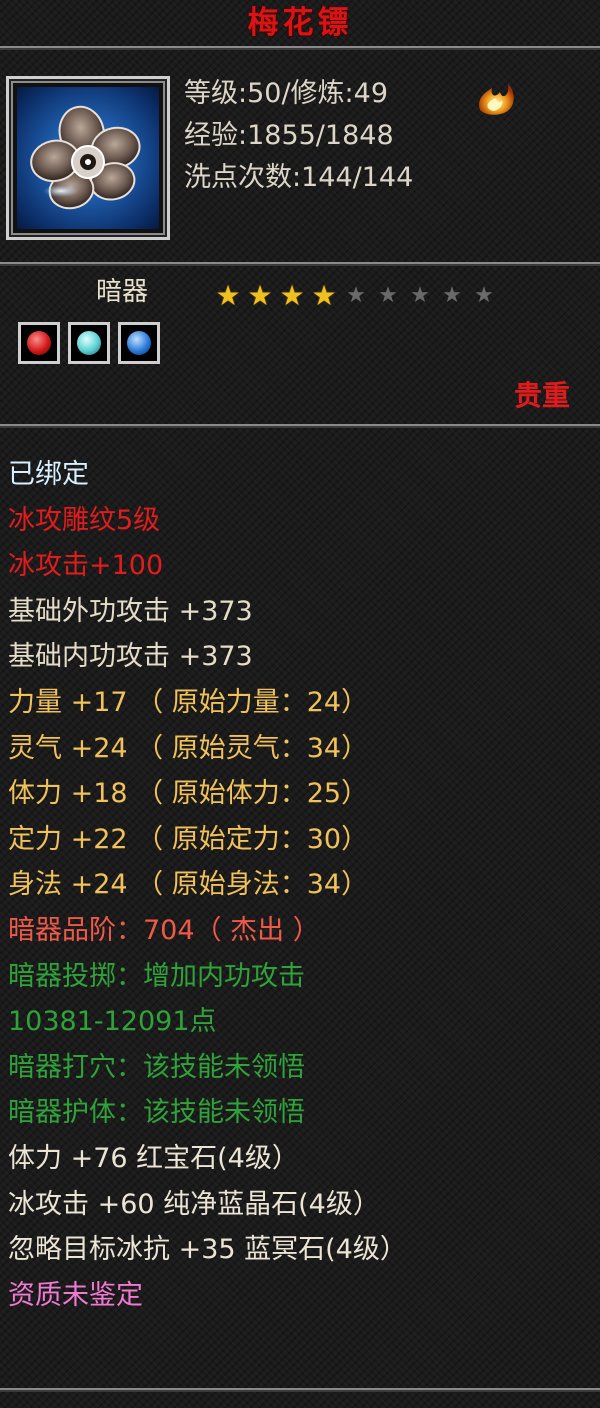 The image size is (600, 1408). Describe the element at coordinates (156, 1113) in the screenshot. I see `attribute-line: 暗器护体：该技能未领悟` at that location.